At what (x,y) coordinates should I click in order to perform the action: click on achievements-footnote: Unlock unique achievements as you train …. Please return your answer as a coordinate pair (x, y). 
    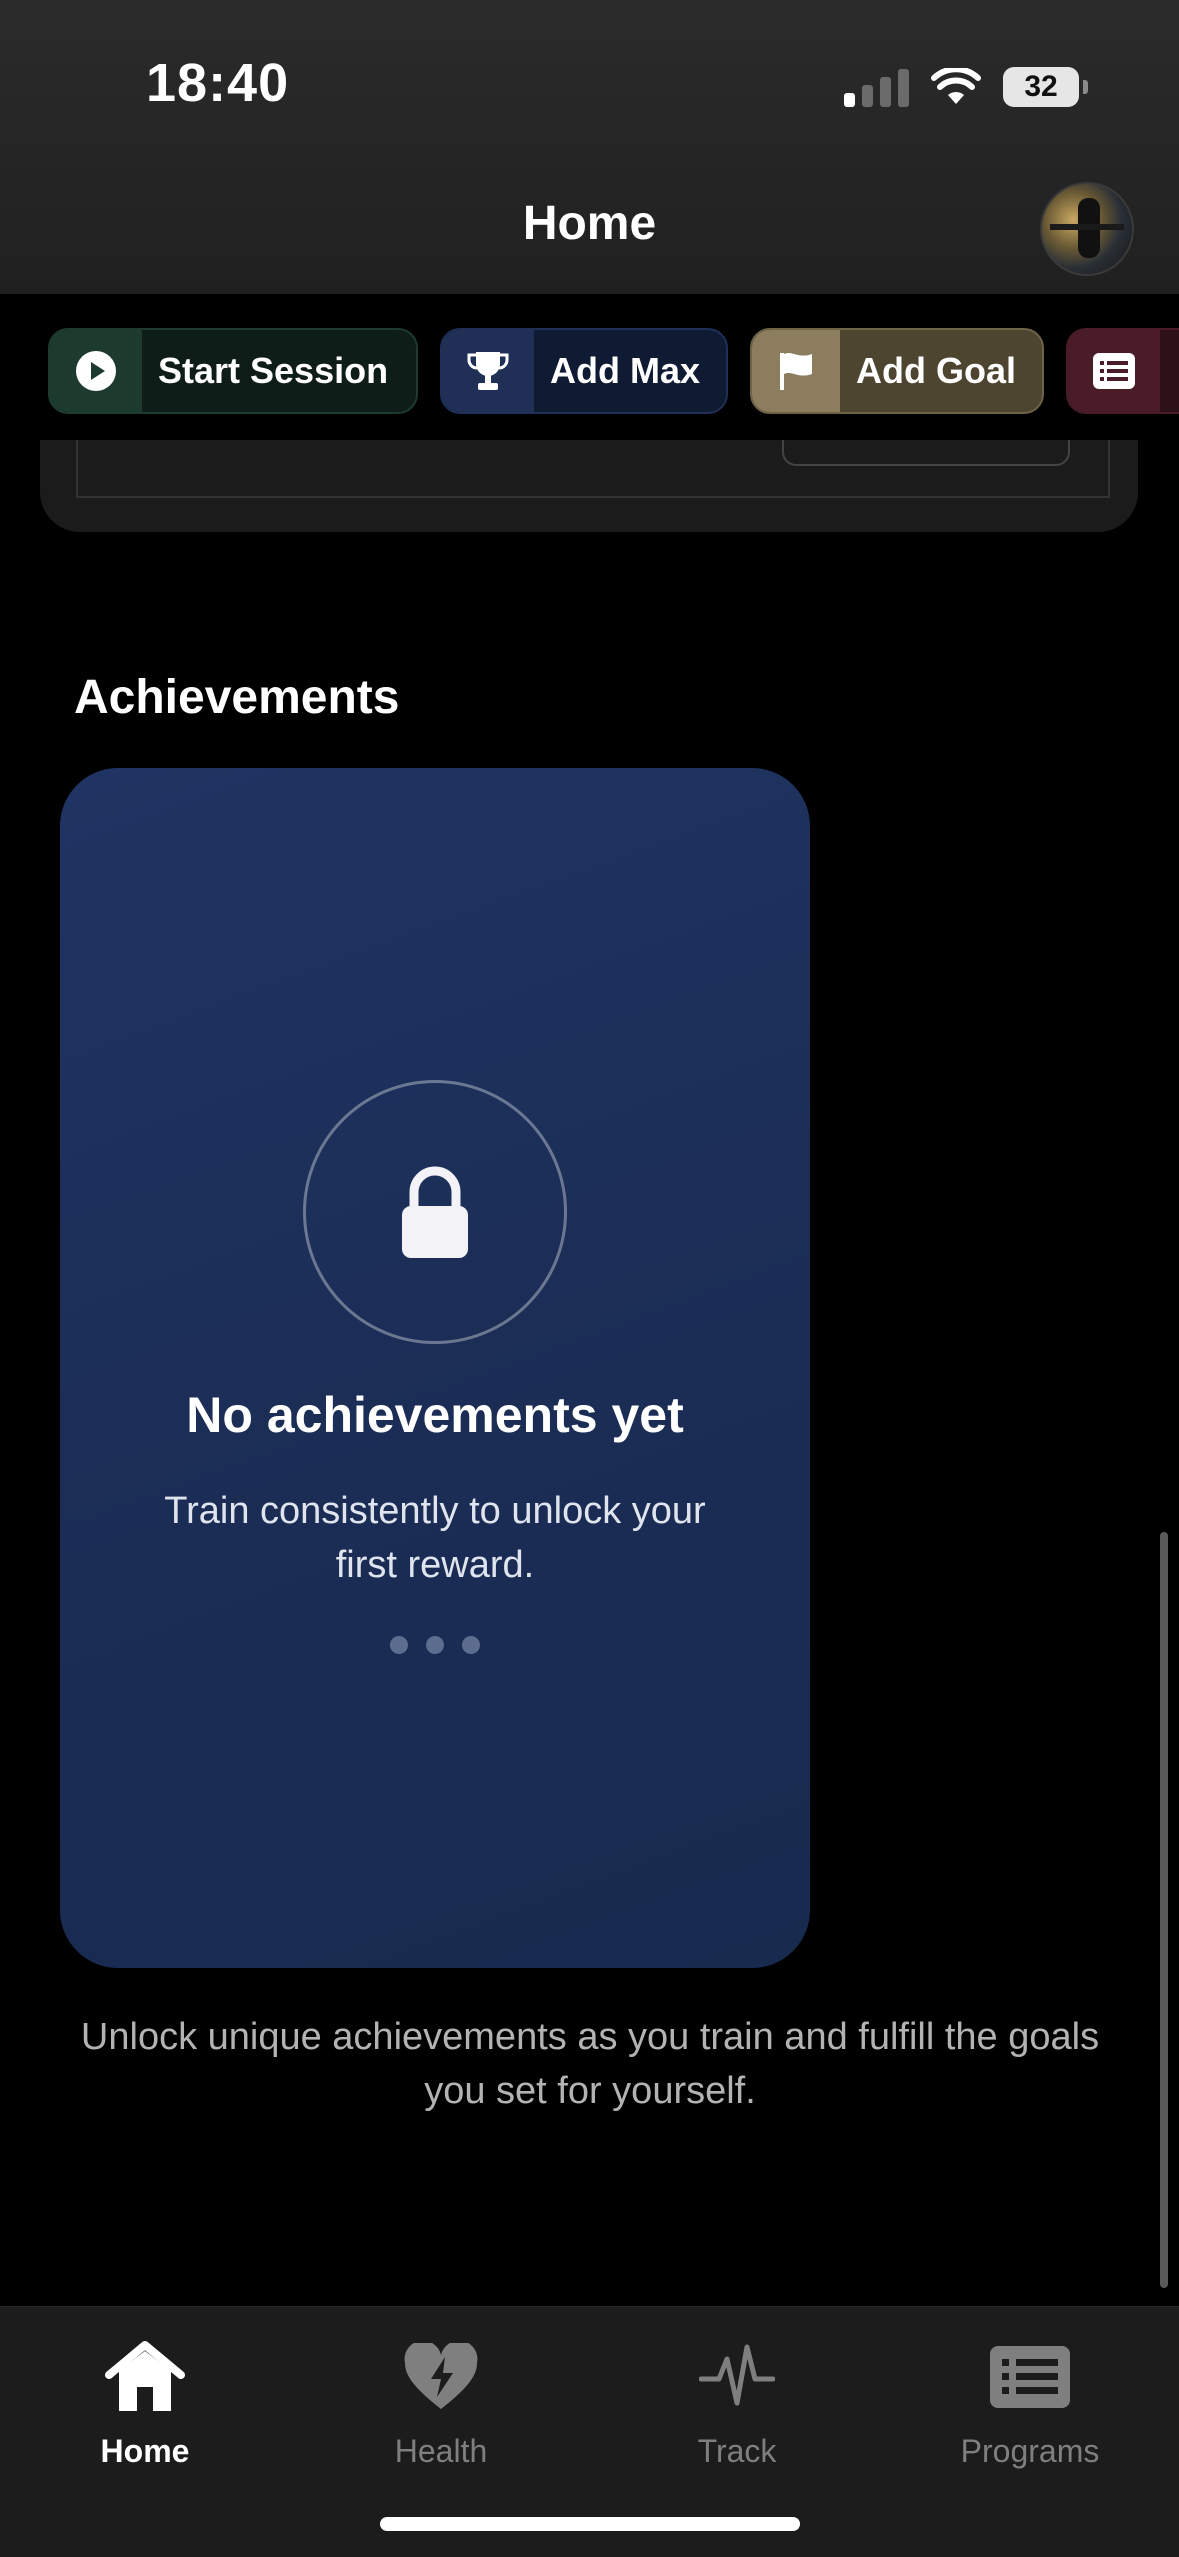
    Looking at the image, I should click on (590, 2064).